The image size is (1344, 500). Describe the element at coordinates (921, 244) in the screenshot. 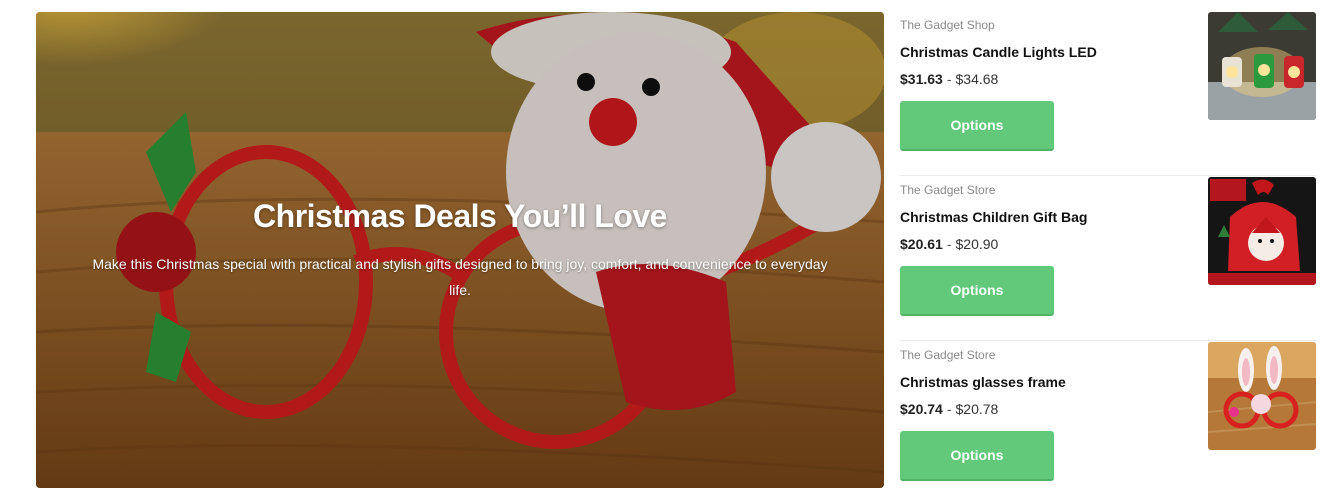

I see `price-low: $20.61` at that location.